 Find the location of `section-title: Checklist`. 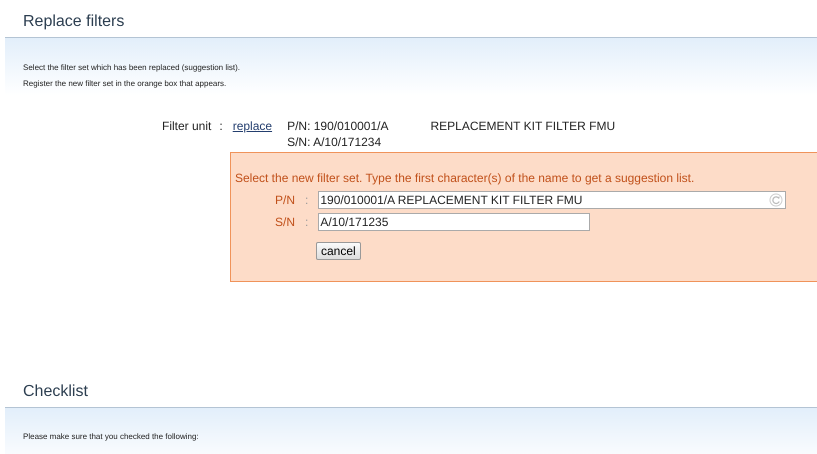

section-title: Checklist is located at coordinates (55, 391).